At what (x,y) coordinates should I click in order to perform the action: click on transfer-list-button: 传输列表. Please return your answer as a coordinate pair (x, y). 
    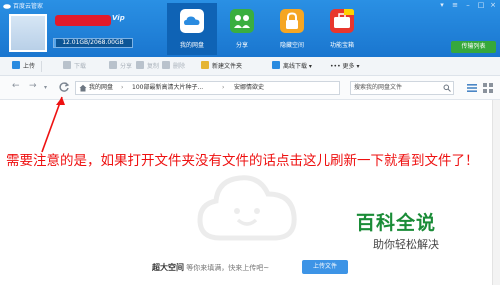
    Looking at the image, I should click on (473, 47).